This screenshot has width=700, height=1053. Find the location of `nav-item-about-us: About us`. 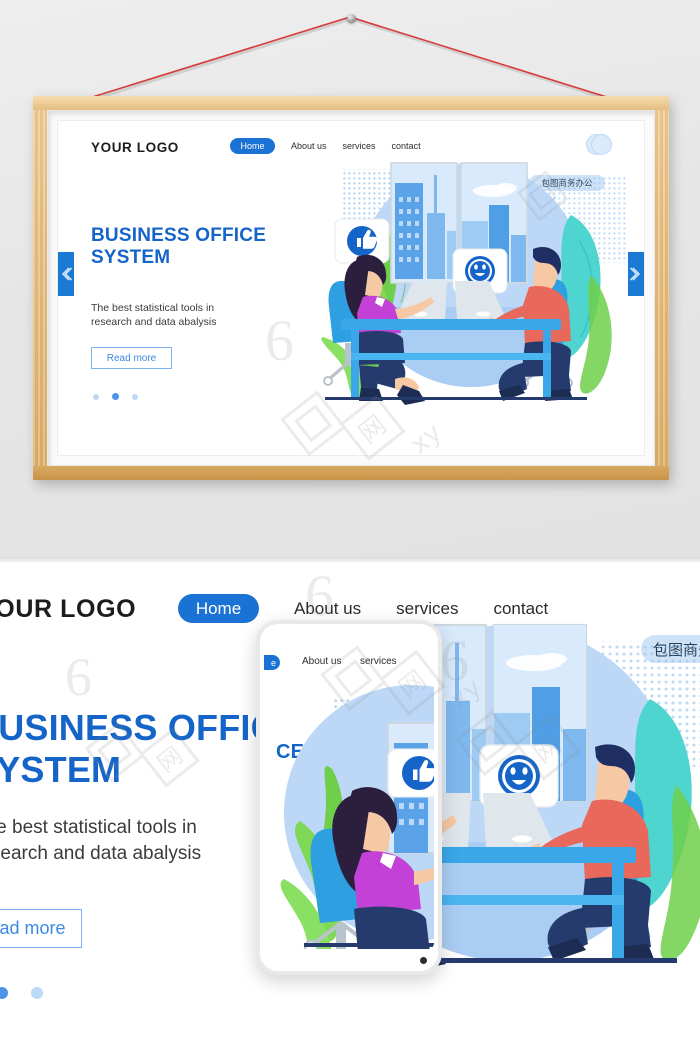

nav-item-about-us: About us is located at coordinates (309, 146).